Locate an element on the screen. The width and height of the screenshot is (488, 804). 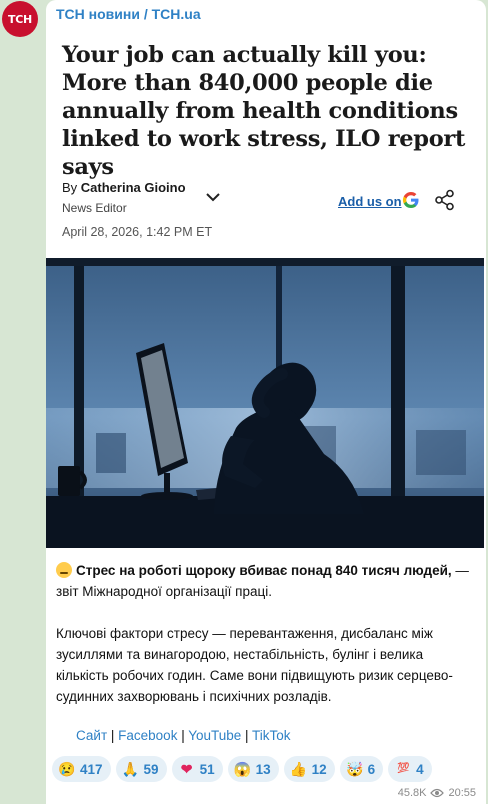
link-facebook: Facebook is located at coordinates (147, 735).